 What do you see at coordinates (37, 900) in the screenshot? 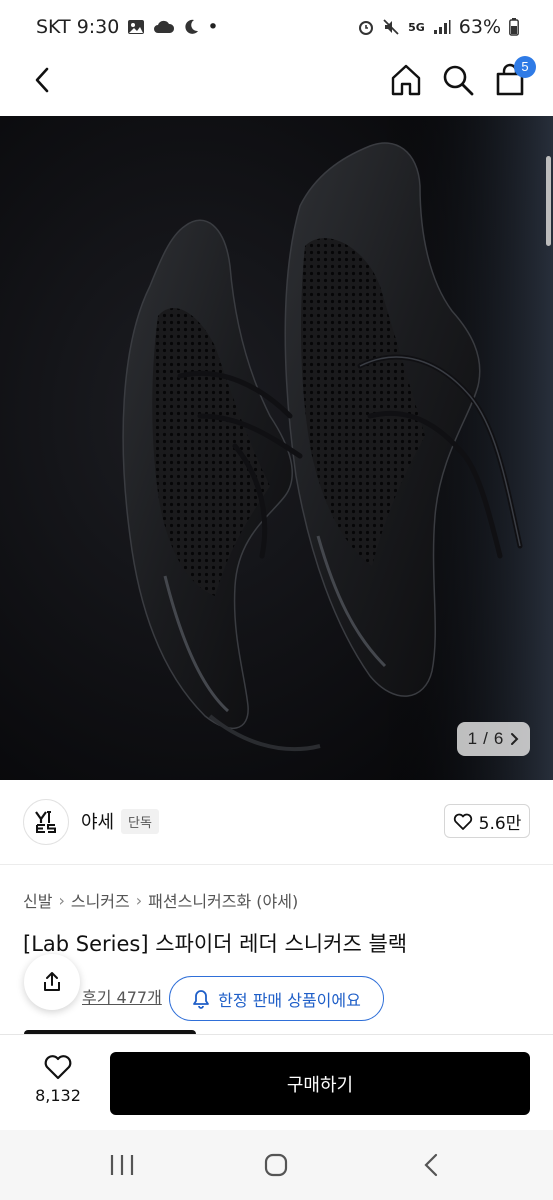
I see `breadcrumb-item: 신발` at bounding box center [37, 900].